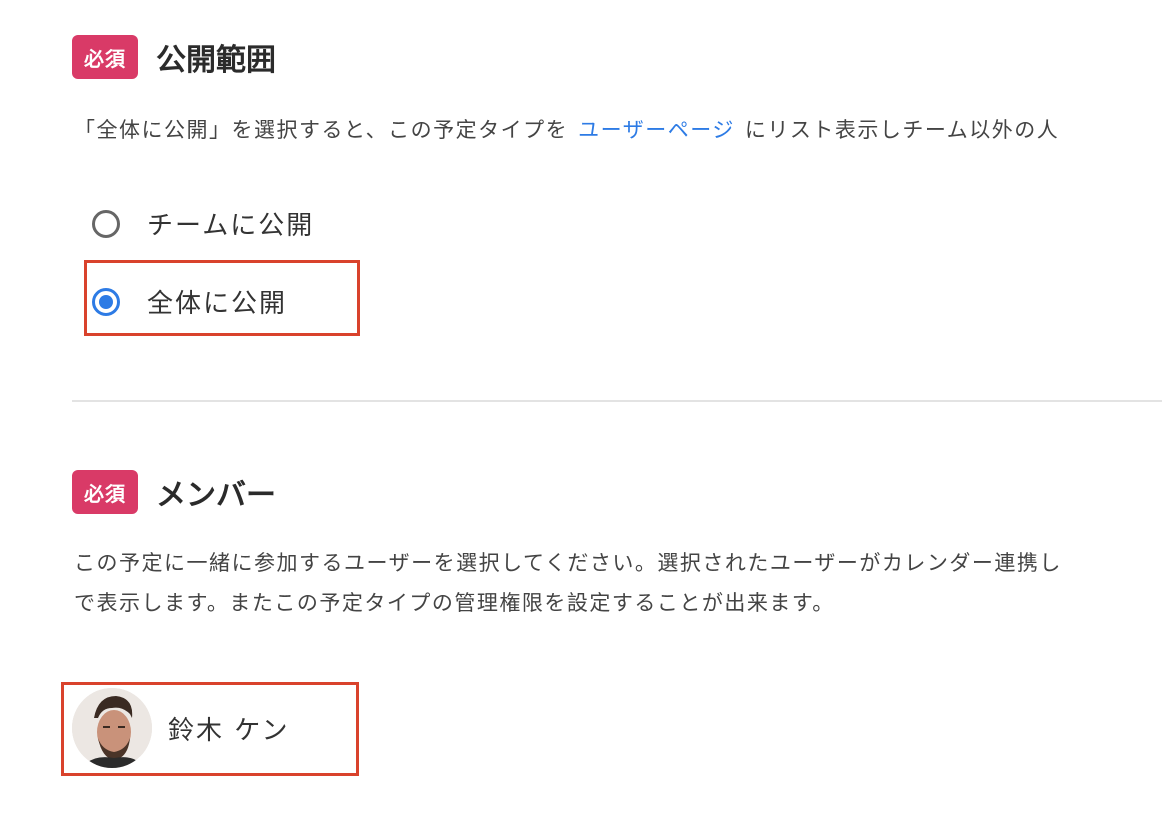  I want to click on visibility-section-header: 必須 公開範囲, so click(174, 57).